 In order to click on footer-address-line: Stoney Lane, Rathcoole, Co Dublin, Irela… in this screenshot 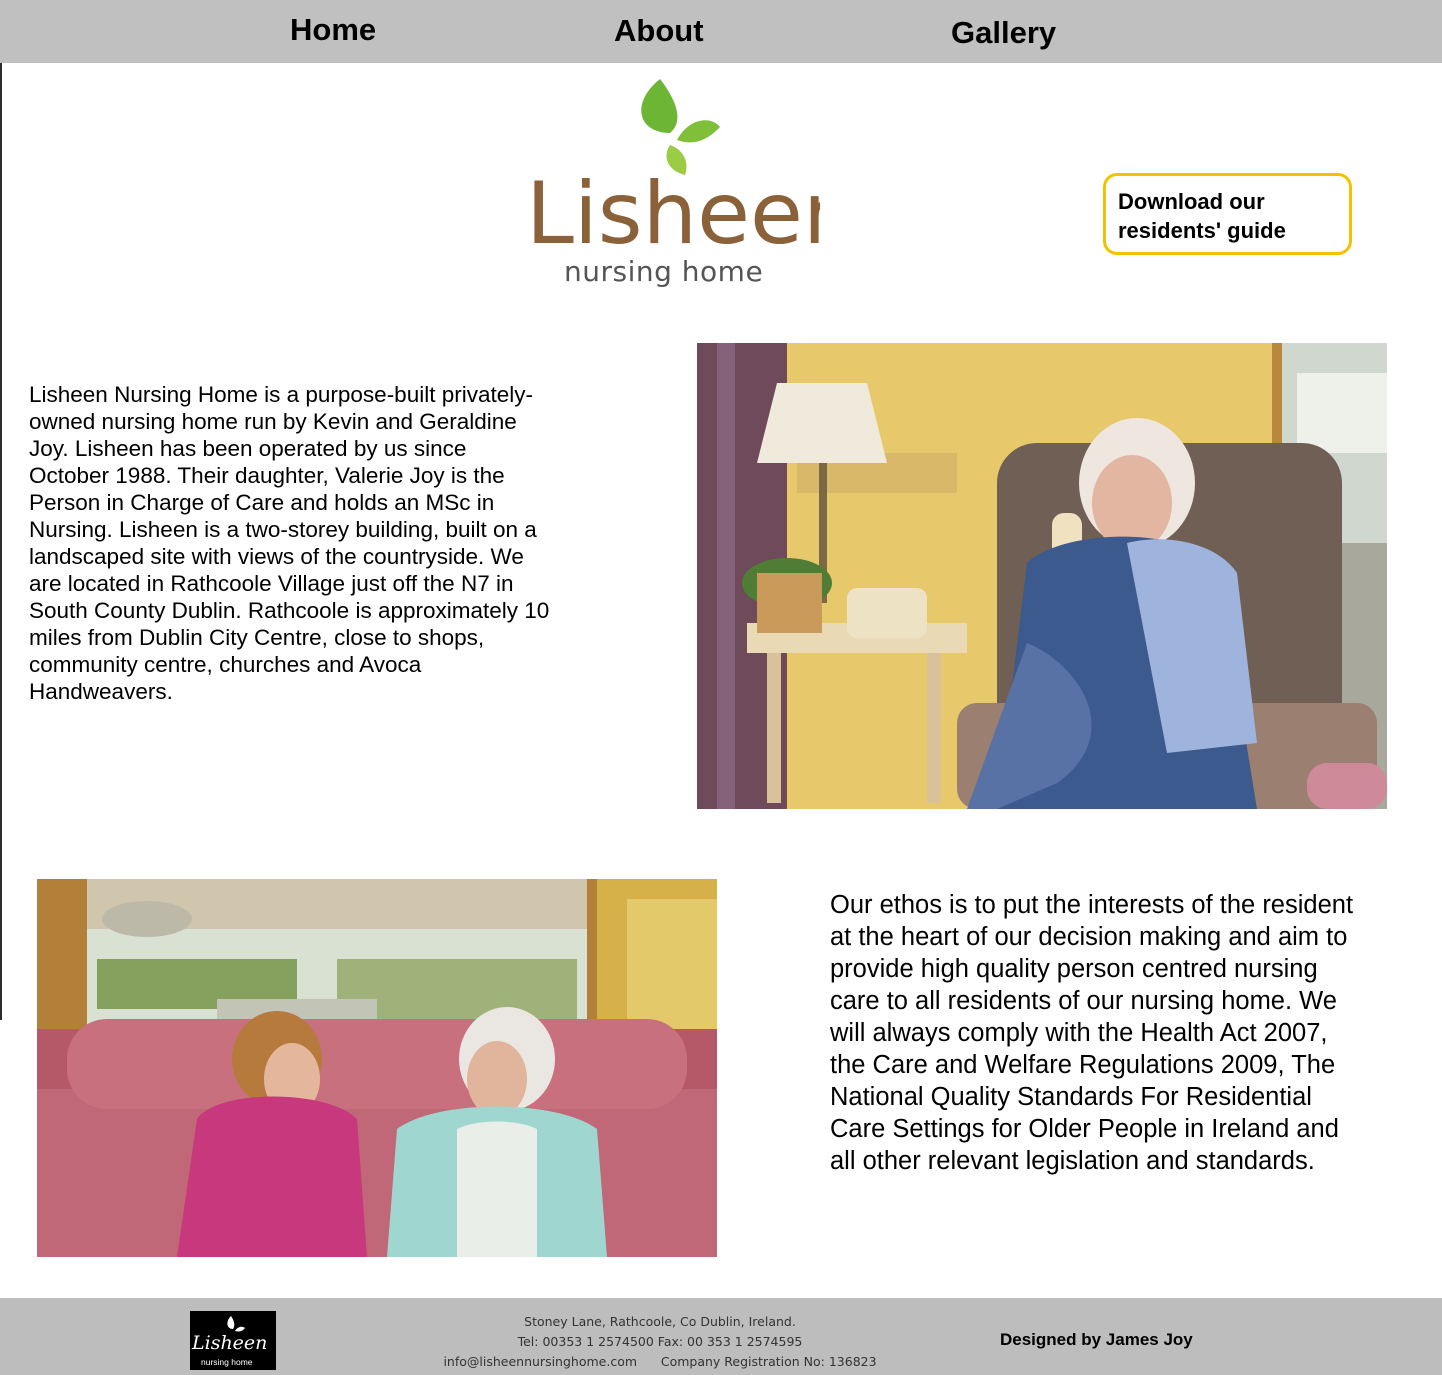, I will do `click(660, 1321)`.